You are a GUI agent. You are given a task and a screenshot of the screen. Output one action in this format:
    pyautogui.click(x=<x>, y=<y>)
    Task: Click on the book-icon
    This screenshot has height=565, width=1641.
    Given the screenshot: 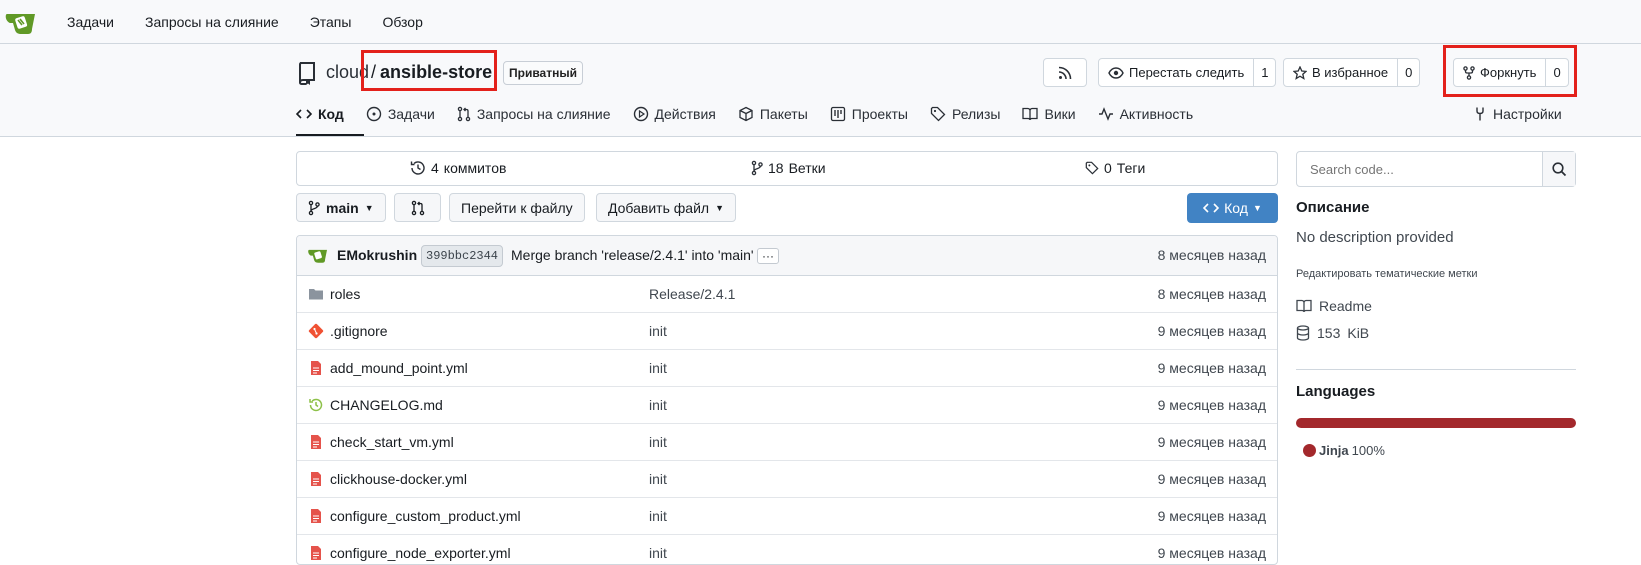 What is the action you would take?
    pyautogui.click(x=1304, y=306)
    